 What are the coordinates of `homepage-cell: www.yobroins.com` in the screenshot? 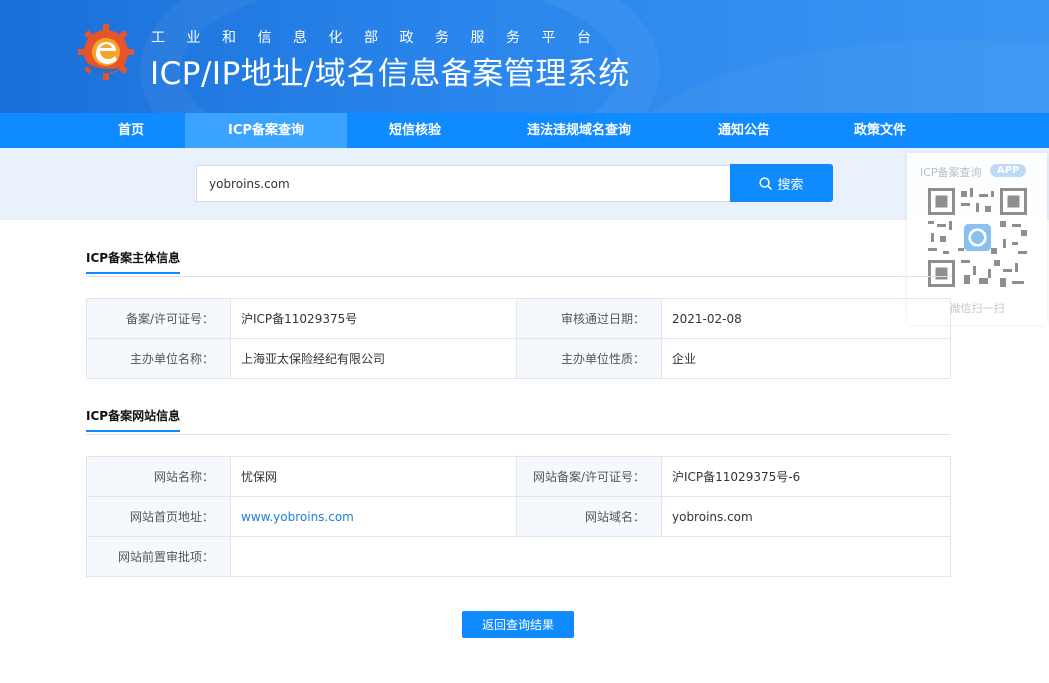 It's located at (373, 516).